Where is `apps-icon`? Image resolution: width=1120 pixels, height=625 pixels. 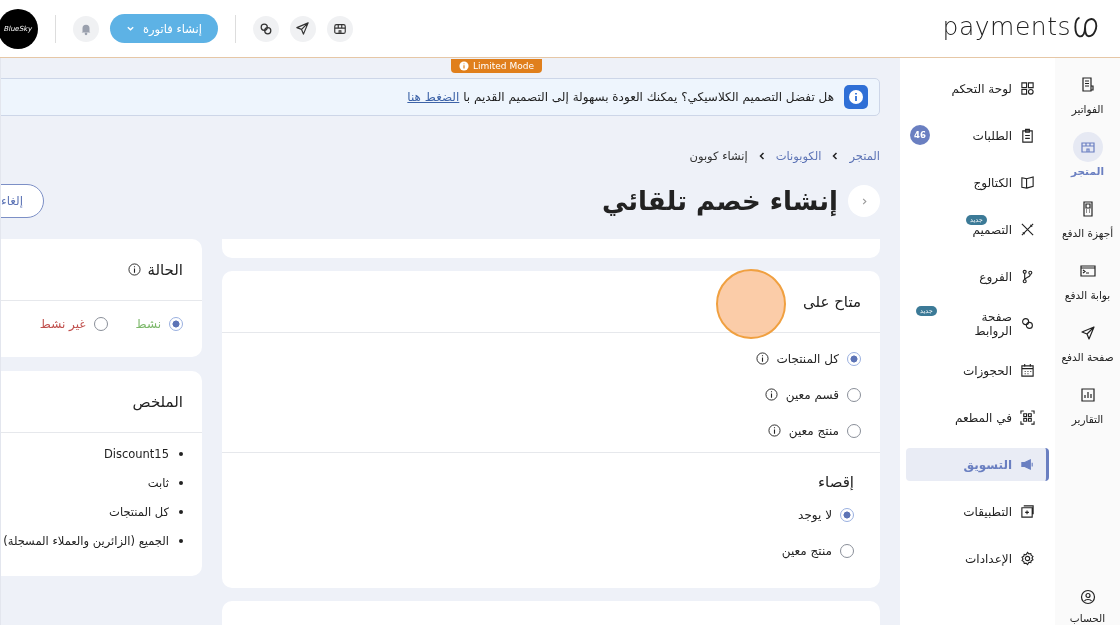 apps-icon is located at coordinates (1027, 511).